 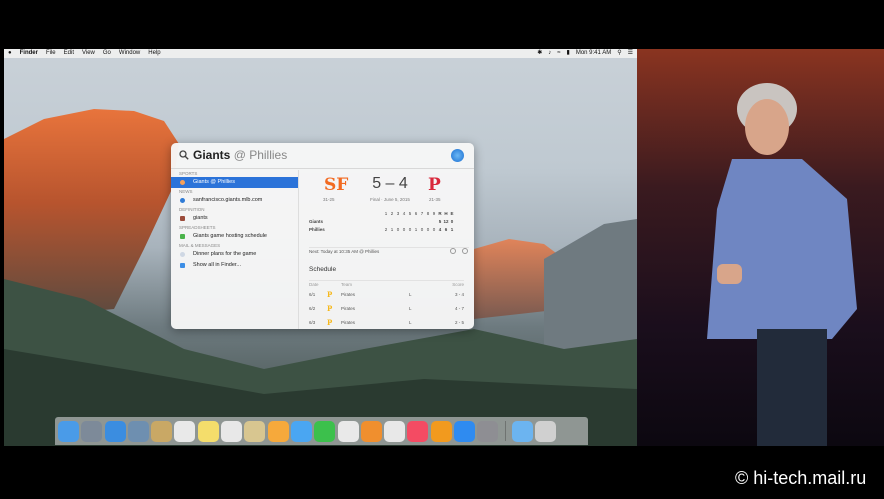 I want to click on numbers-doc-icon, so click(x=182, y=236).